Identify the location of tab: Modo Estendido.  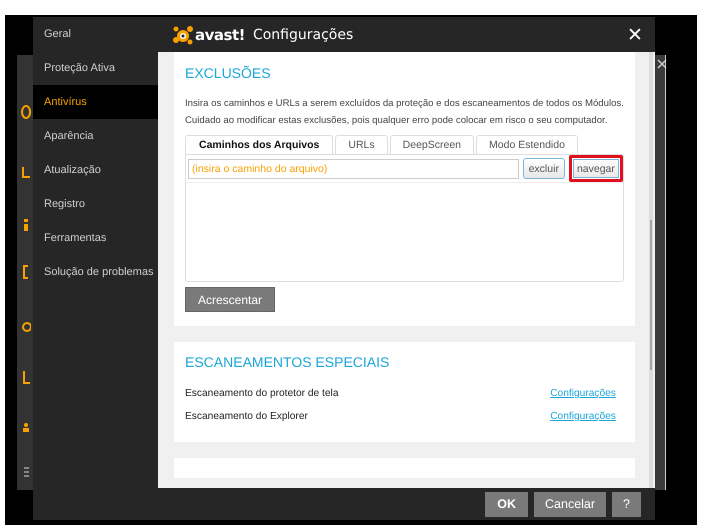
(527, 144).